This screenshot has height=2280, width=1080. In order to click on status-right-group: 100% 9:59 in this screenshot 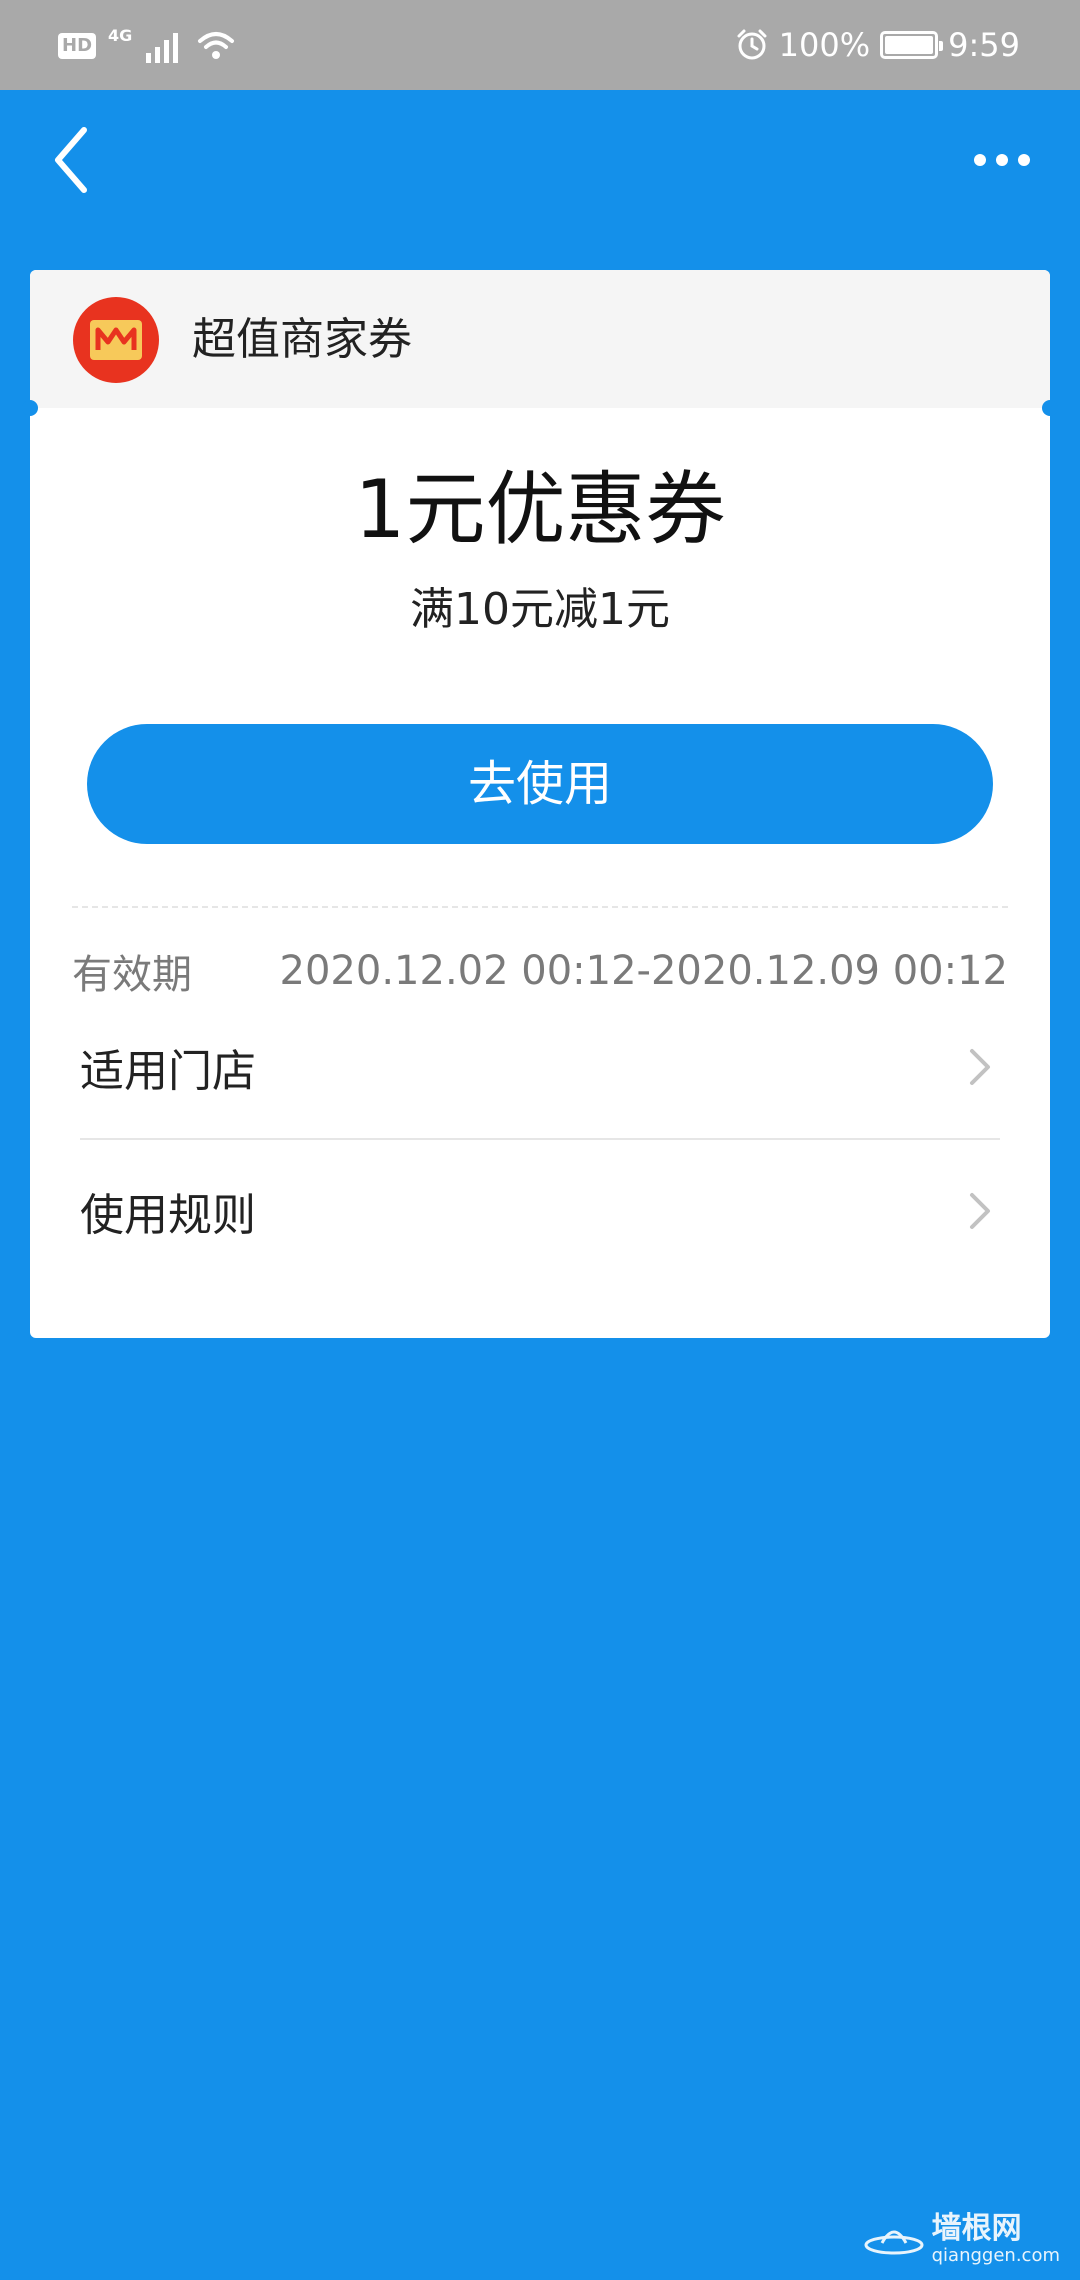, I will do `click(877, 45)`.